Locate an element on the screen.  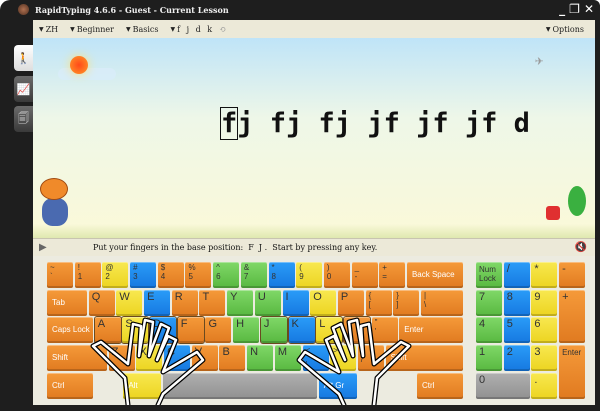
key-s: S is located at coordinates (135, 330).